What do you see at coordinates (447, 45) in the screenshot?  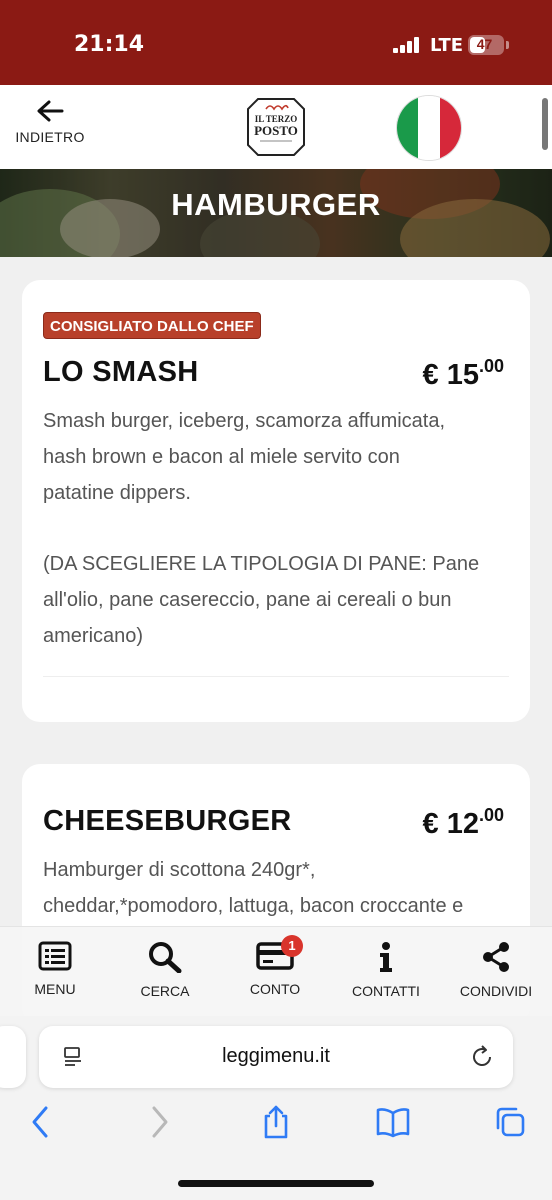 I see `network-type: LTE` at bounding box center [447, 45].